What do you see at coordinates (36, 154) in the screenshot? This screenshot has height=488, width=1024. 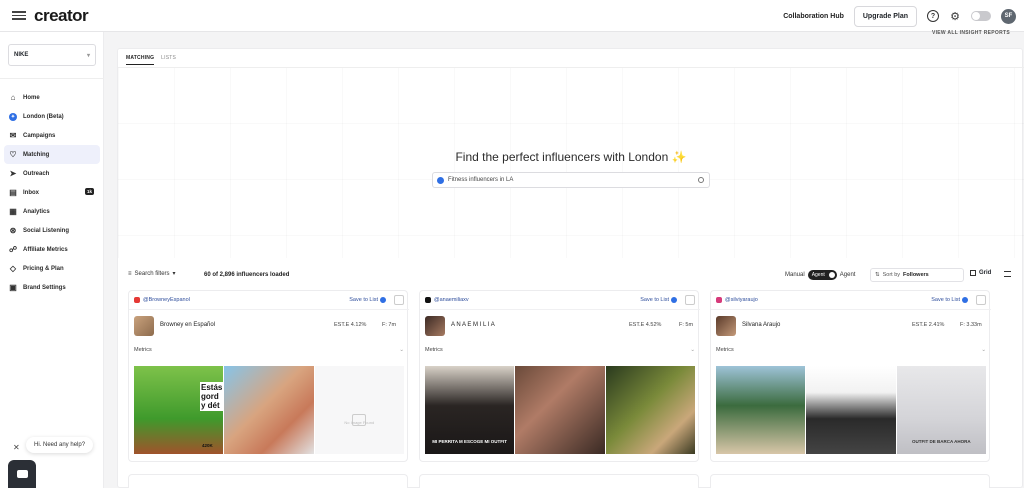 I see `sidebar-item-label: Matching` at bounding box center [36, 154].